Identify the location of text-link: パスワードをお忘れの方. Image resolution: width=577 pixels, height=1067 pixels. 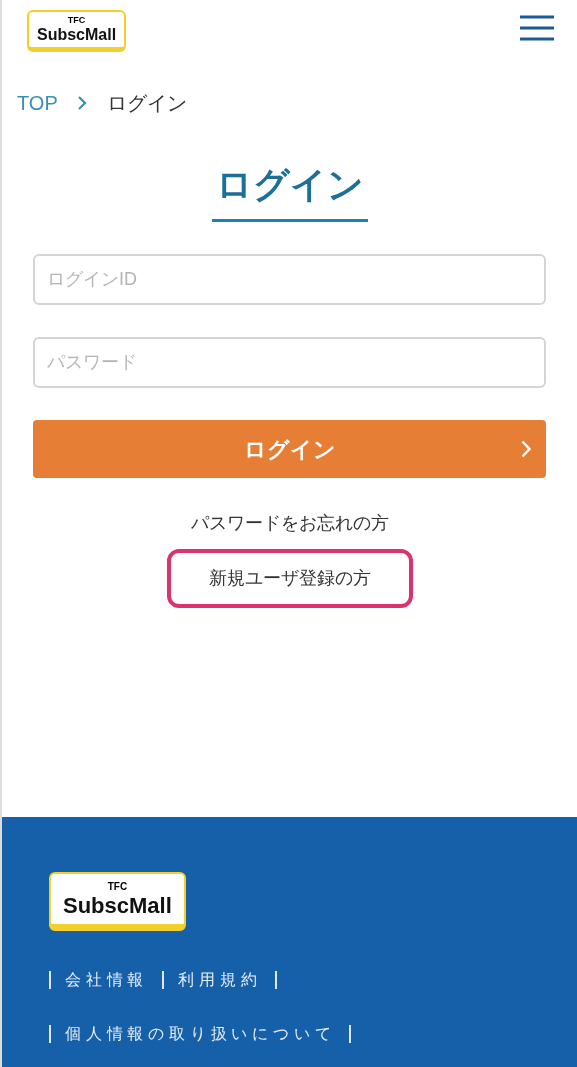
(289, 523).